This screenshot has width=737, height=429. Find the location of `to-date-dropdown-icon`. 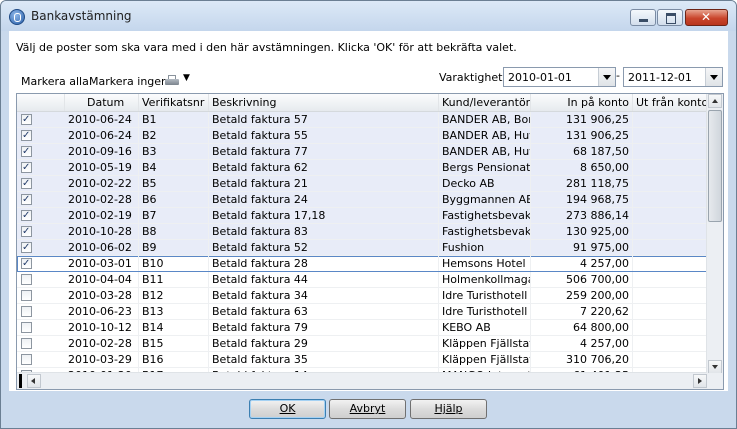

to-date-dropdown-icon is located at coordinates (713, 77).